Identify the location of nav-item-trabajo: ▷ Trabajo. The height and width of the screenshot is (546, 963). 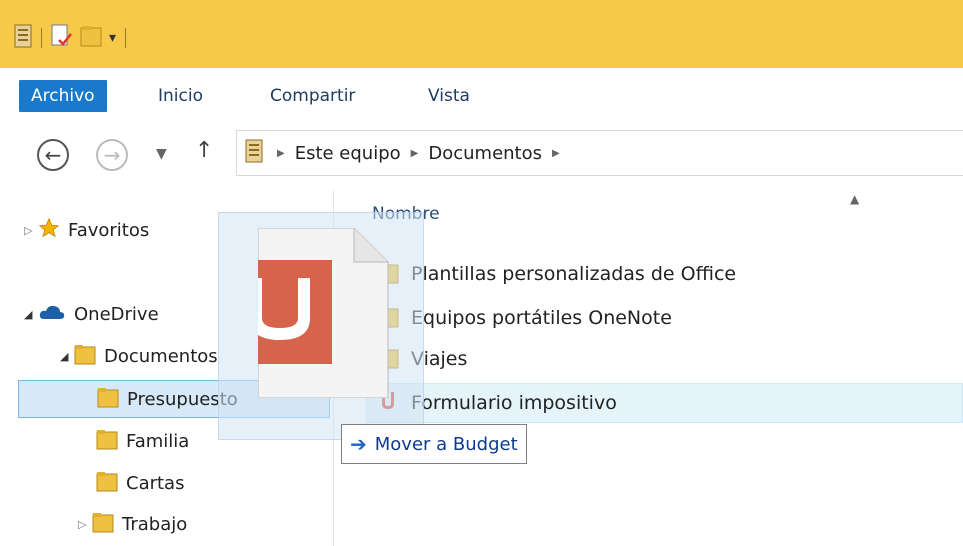
(132, 524).